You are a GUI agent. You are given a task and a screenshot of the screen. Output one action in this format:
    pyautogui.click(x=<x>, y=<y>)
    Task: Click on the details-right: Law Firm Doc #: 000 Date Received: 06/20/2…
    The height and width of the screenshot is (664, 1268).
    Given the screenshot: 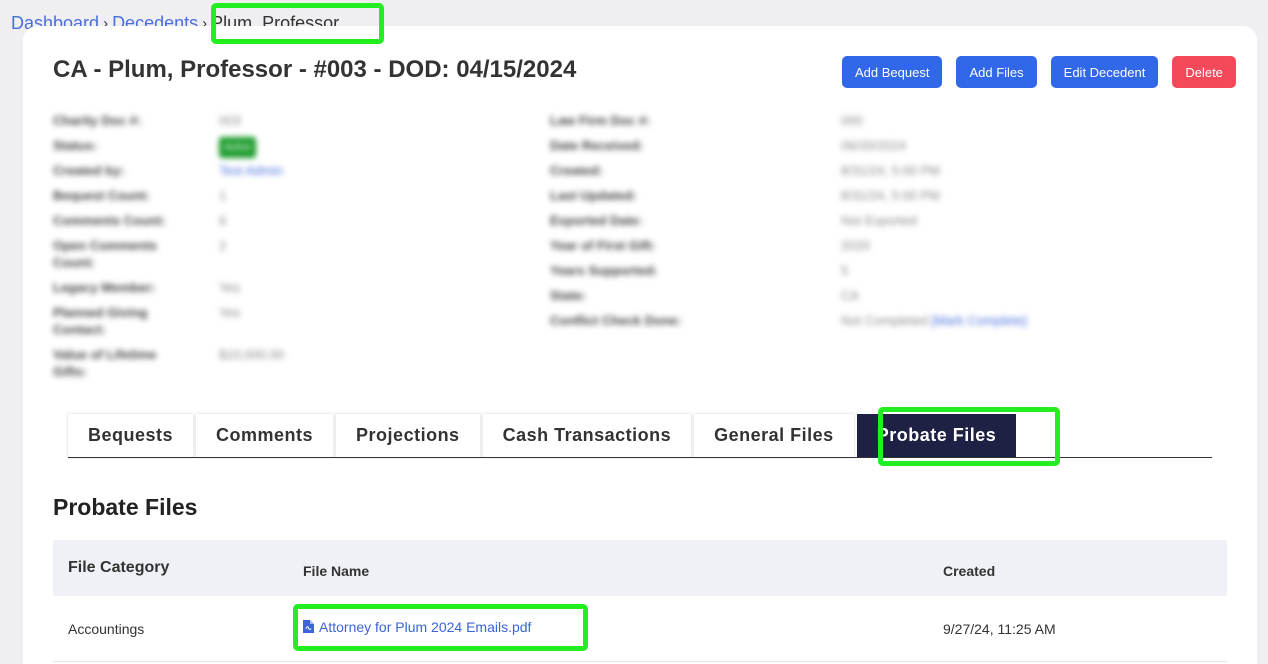 What is the action you would take?
    pyautogui.click(x=788, y=224)
    